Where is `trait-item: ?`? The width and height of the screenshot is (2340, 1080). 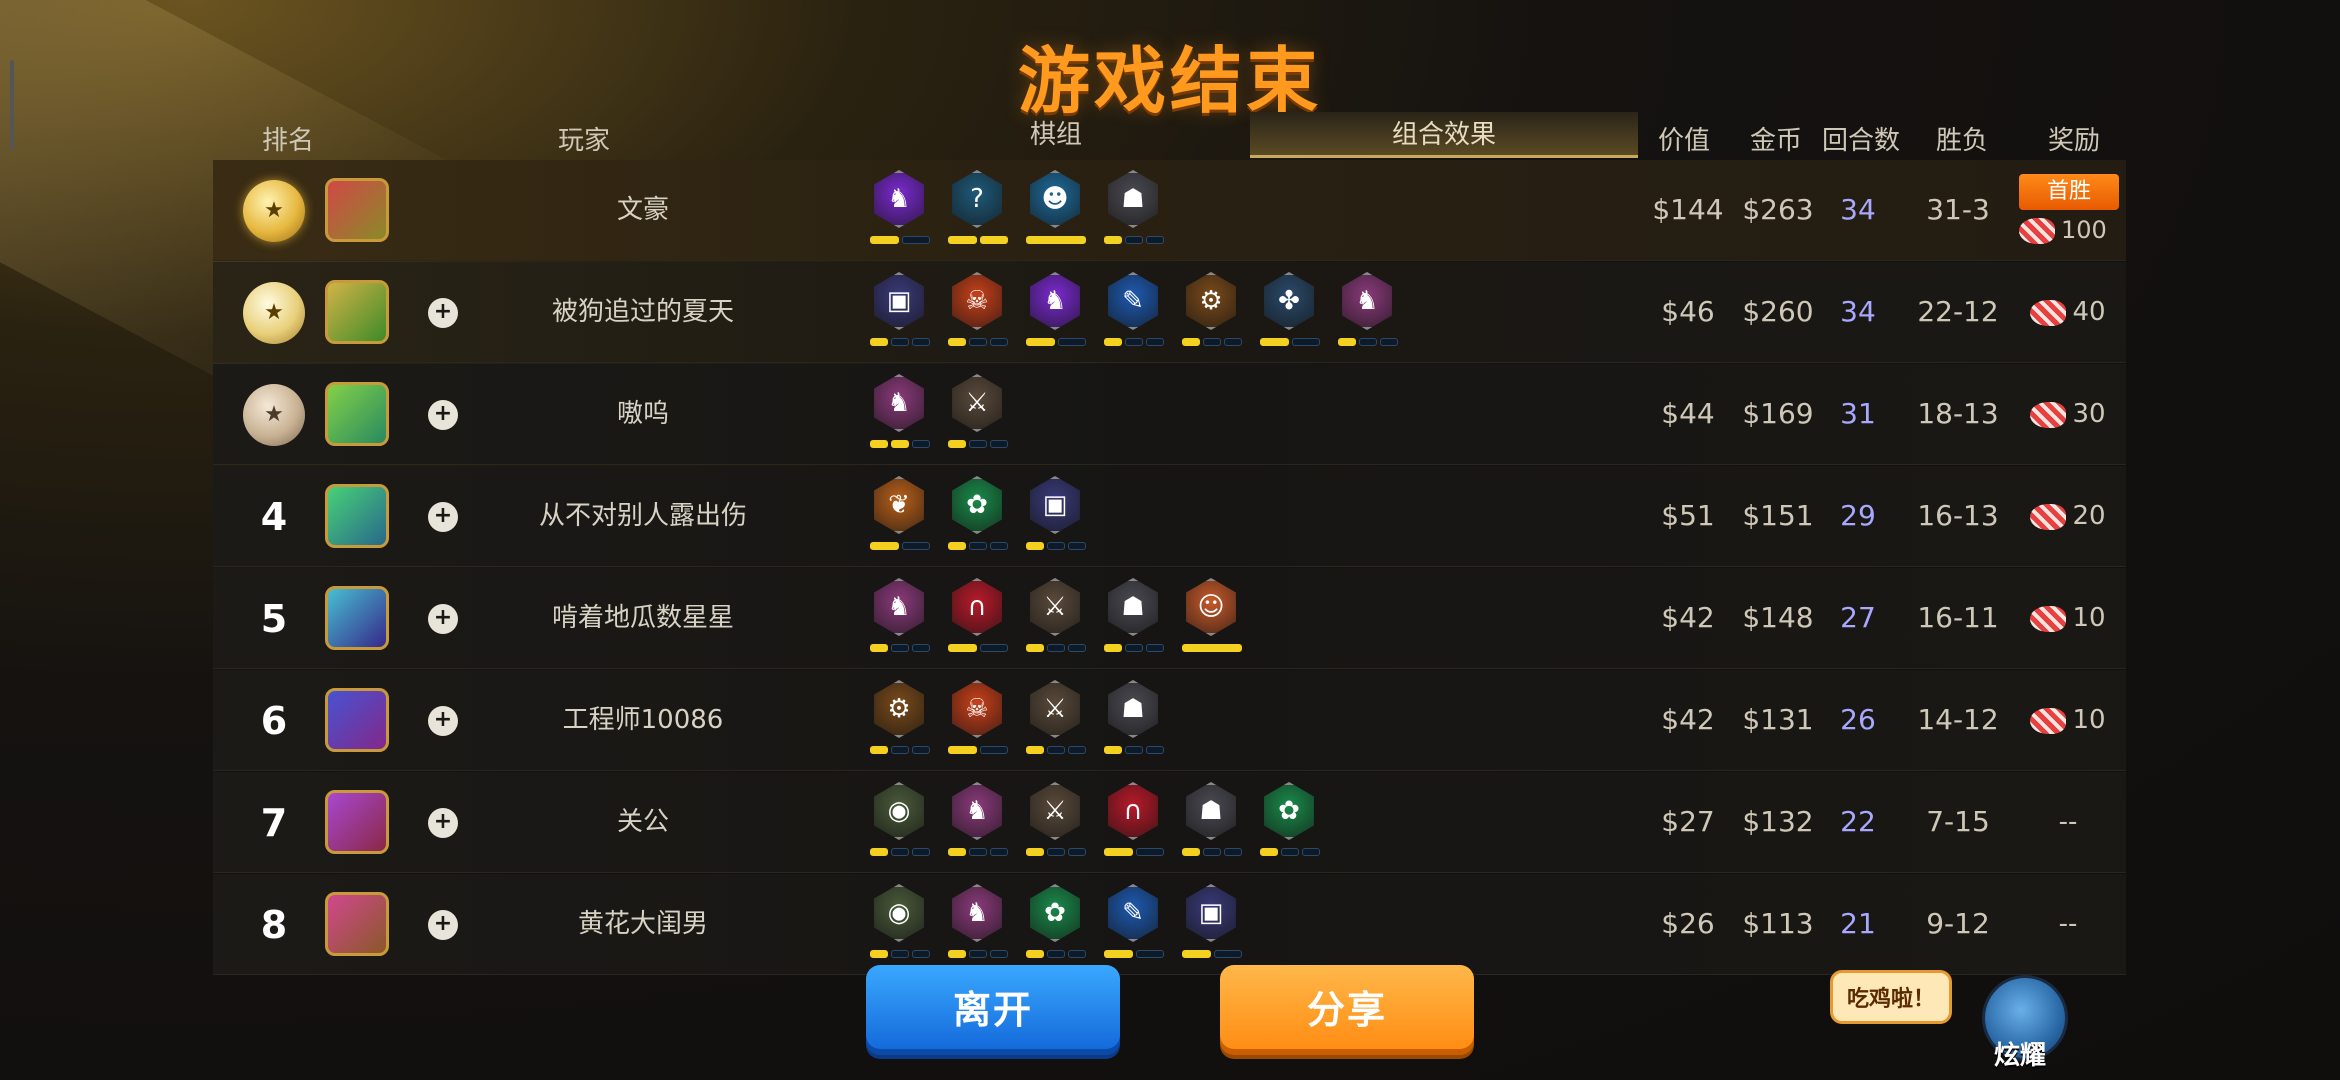
trait-item: ? is located at coordinates (977, 210).